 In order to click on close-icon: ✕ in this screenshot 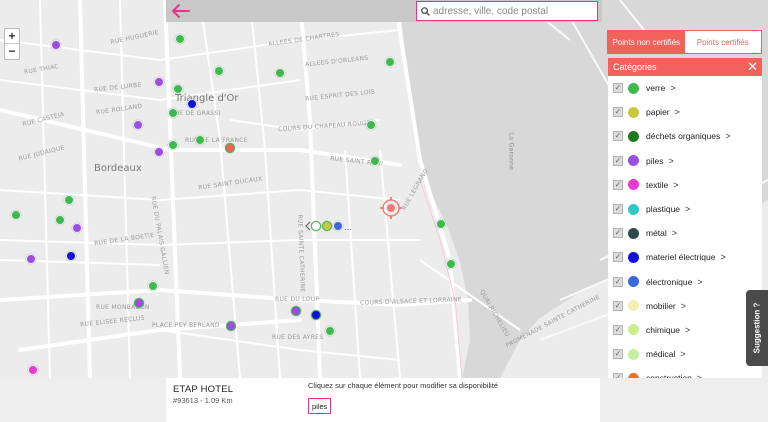, I will do `click(752, 67)`.